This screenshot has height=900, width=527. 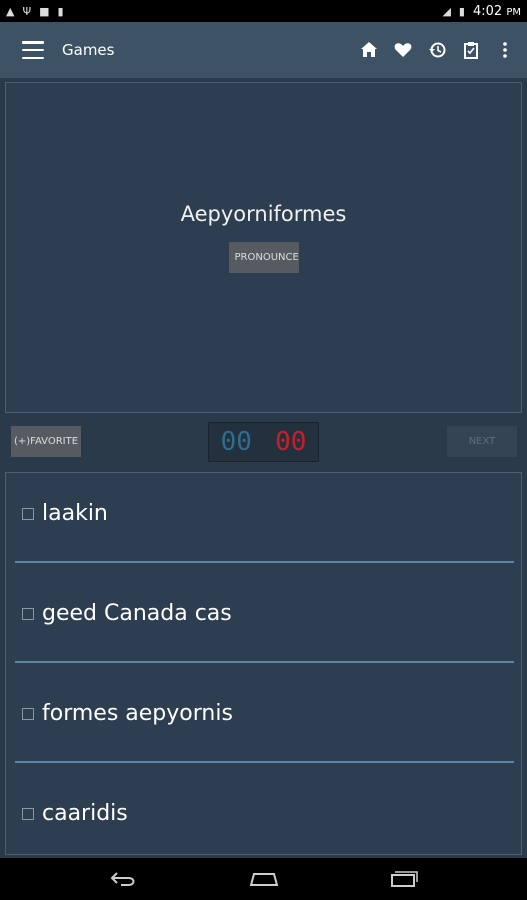 I want to click on signal-icon: ◢, so click(x=446, y=11).